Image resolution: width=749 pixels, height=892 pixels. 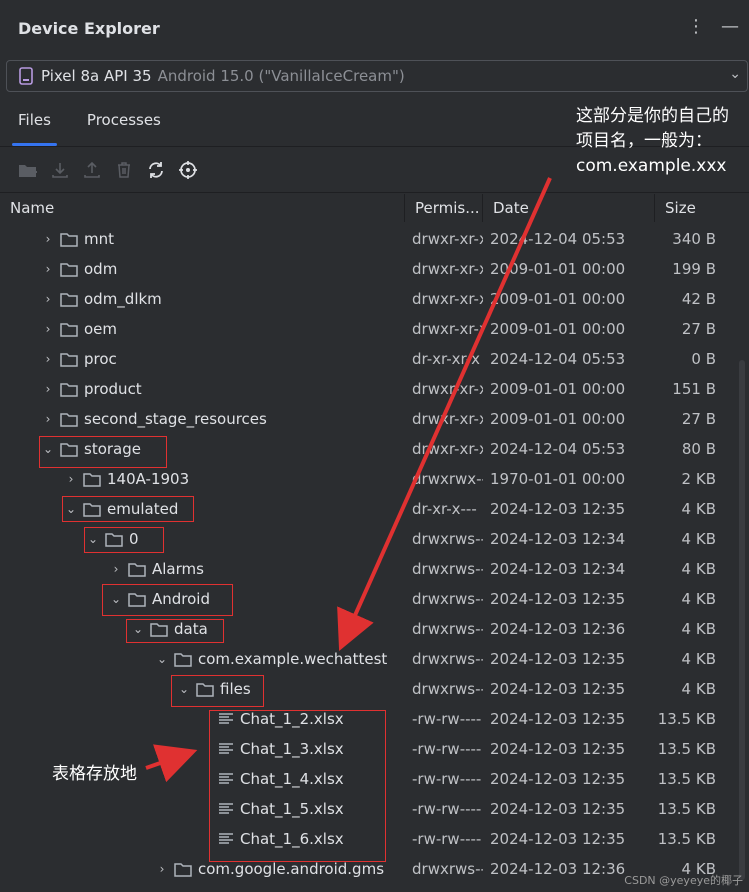 I want to click on watermark: CSDN @yeyeye的椰子, so click(x=683, y=880).